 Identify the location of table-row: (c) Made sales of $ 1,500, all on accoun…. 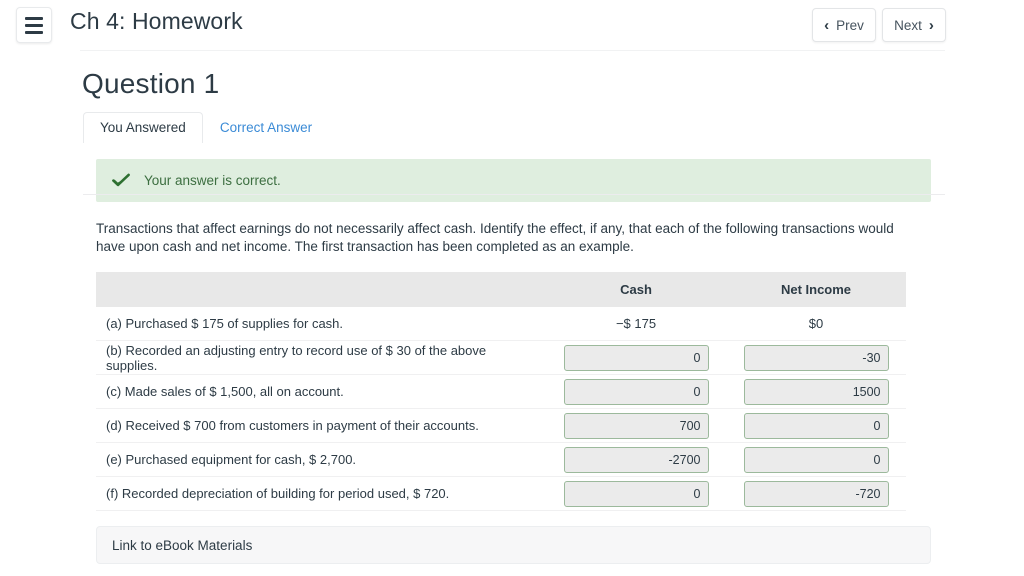
(501, 392).